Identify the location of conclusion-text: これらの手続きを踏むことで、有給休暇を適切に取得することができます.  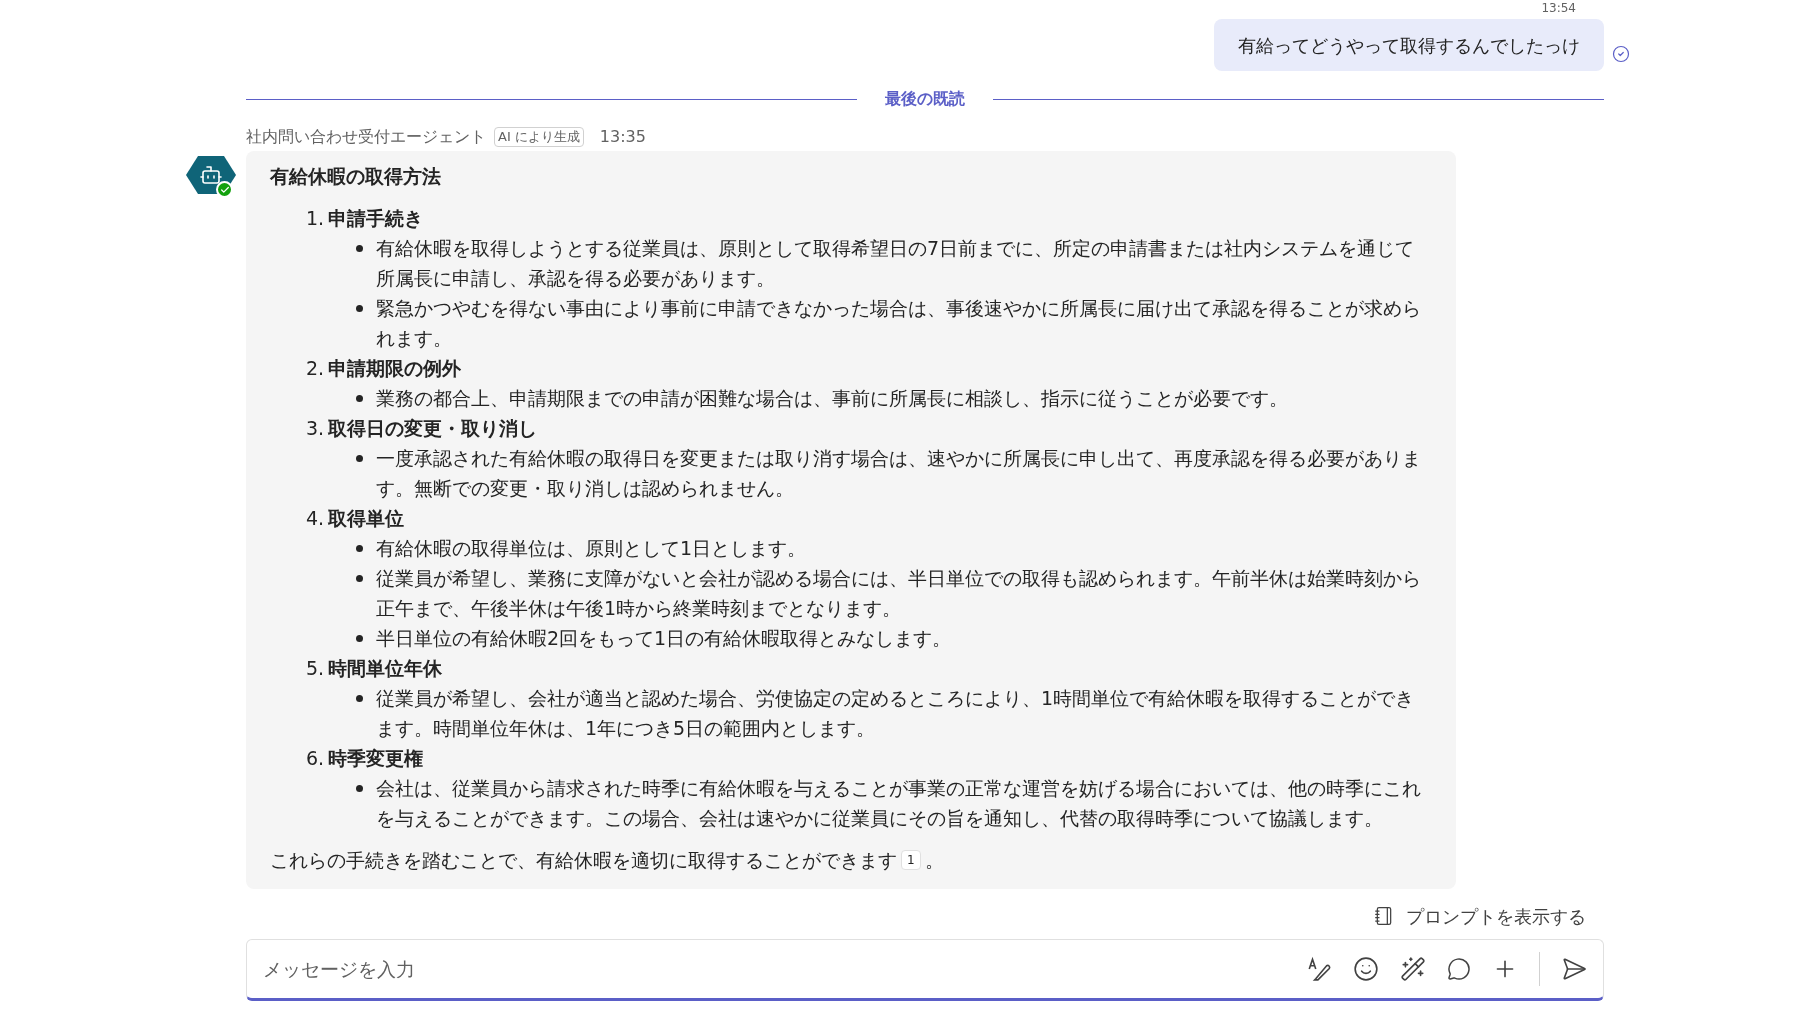
(583, 860).